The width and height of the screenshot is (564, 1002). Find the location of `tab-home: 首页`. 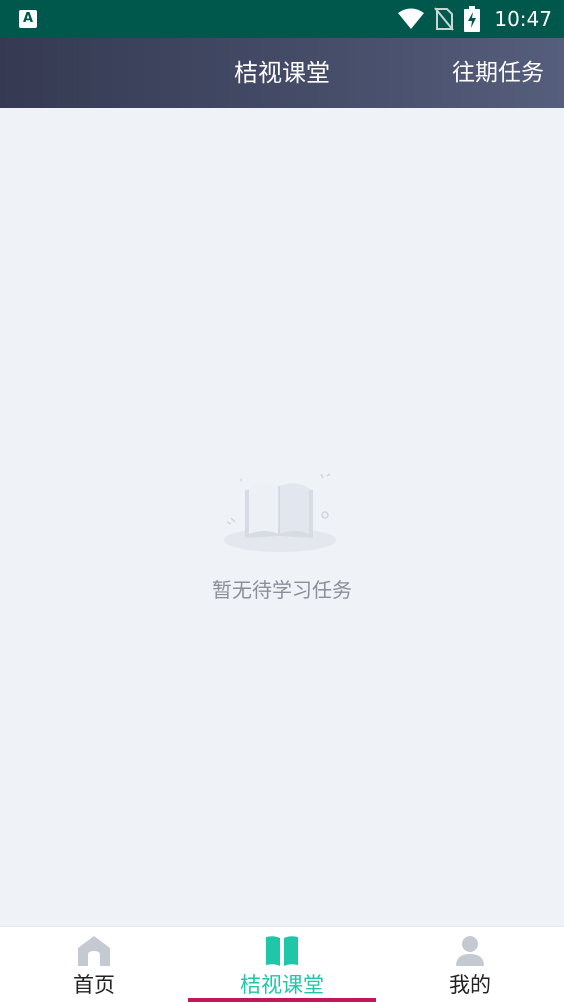

tab-home: 首页 is located at coordinates (94, 964).